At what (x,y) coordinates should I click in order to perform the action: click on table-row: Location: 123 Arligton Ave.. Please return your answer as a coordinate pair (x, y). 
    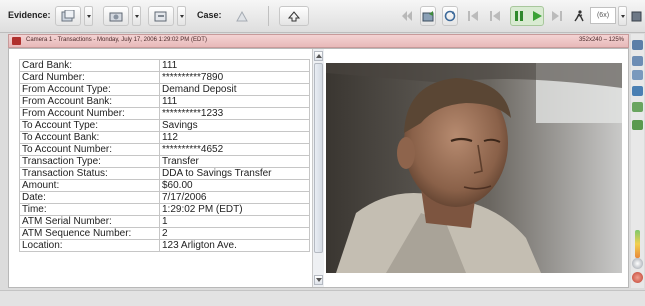
    Looking at the image, I should click on (164, 245).